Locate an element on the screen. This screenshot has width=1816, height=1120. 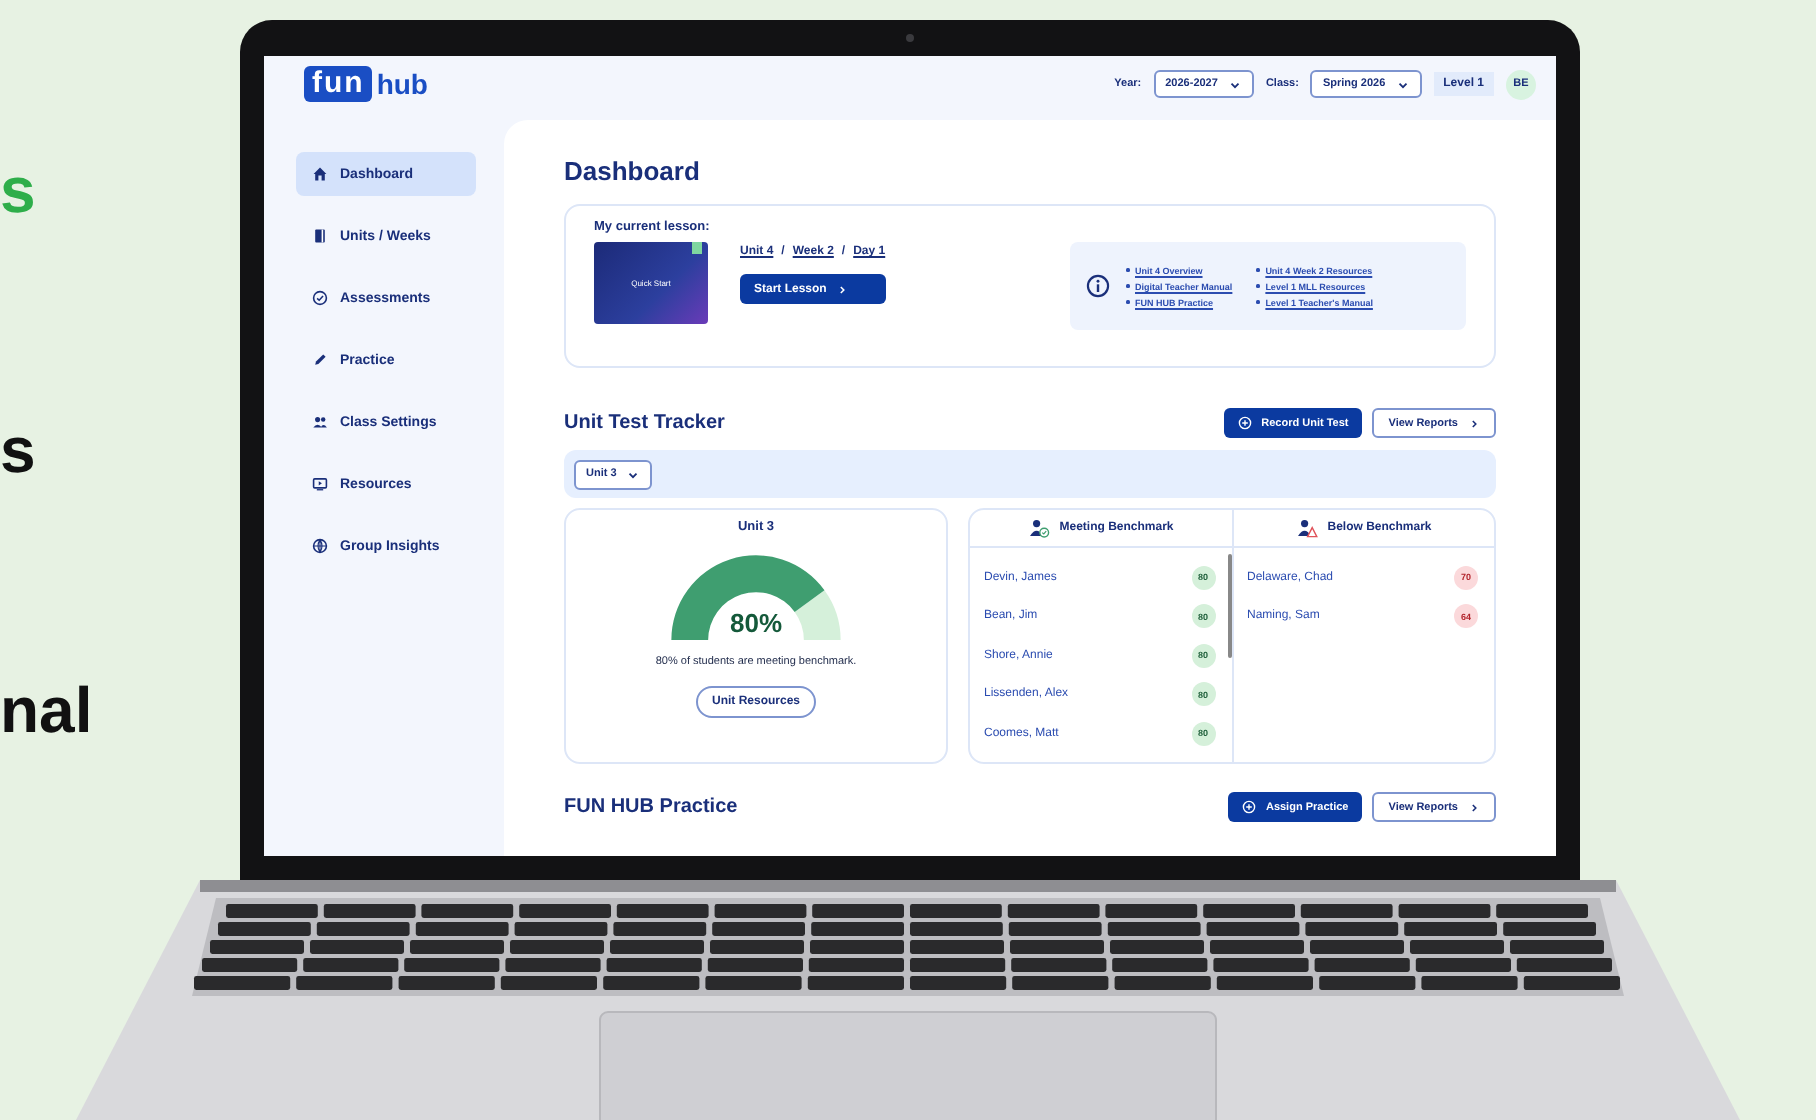
person-warning-icon is located at coordinates (1306, 528).